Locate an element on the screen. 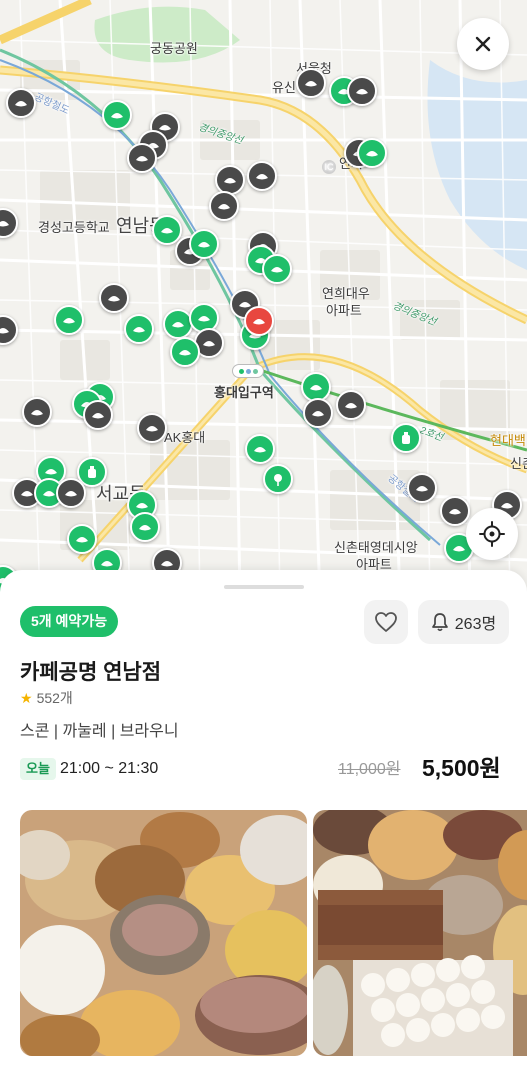 The width and height of the screenshot is (527, 1080). original-price: 11,000원 is located at coordinates (369, 769).